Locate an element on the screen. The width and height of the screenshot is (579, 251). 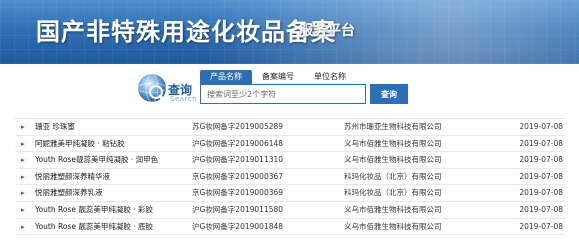
record-number: 沪G妆网备字2019006148 is located at coordinates (238, 143).